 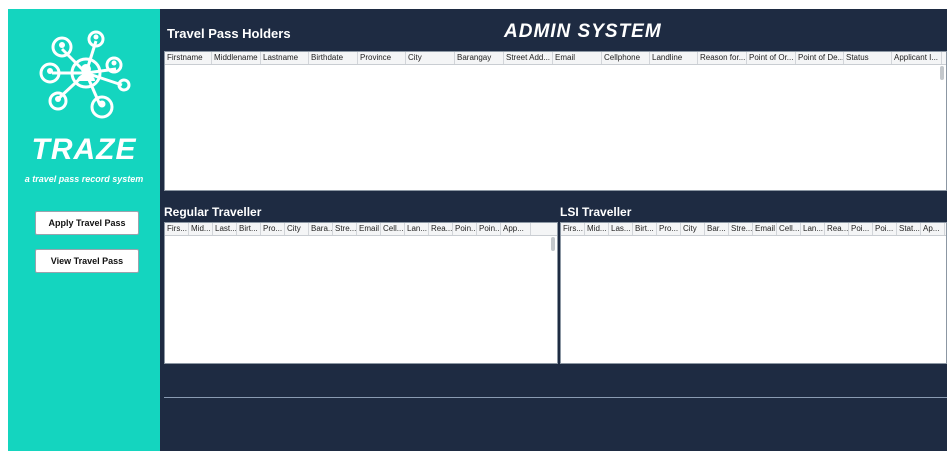 I want to click on view-travel-pass-button: View Travel Pass, so click(x=87, y=261).